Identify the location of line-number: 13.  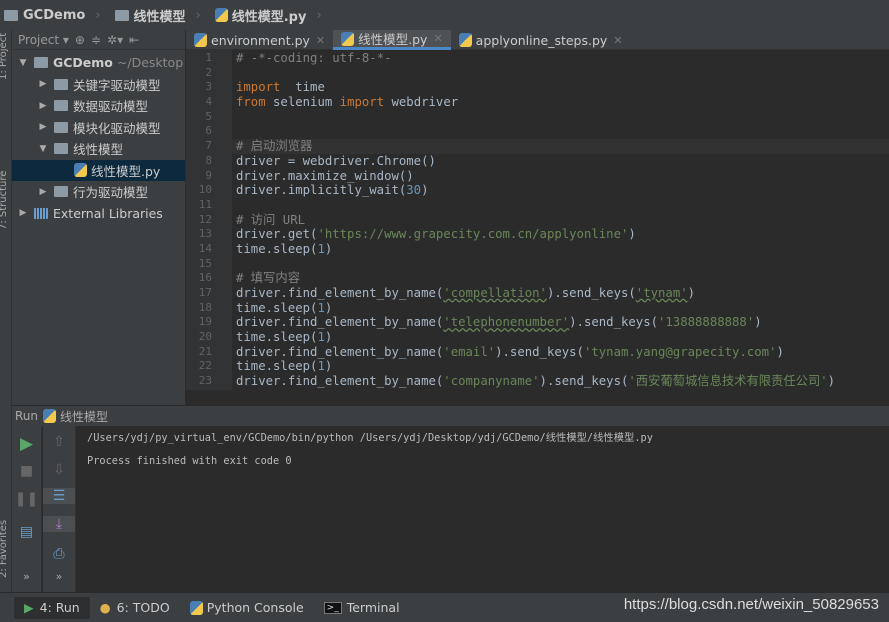
(205, 234).